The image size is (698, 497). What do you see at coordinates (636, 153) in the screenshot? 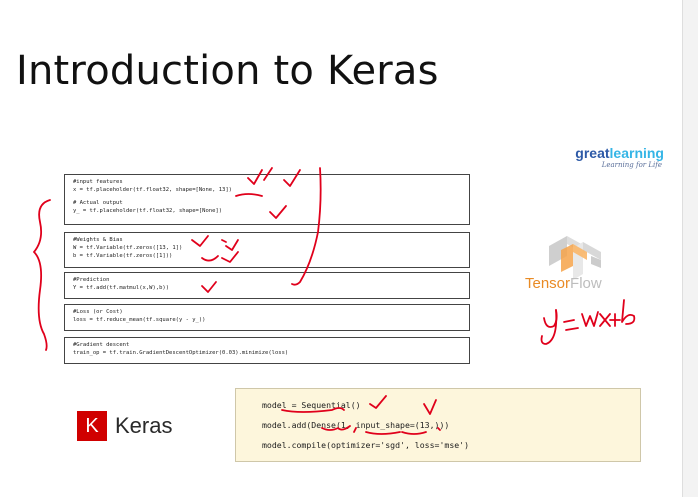
I see `logo-learning-text: learning` at bounding box center [636, 153].